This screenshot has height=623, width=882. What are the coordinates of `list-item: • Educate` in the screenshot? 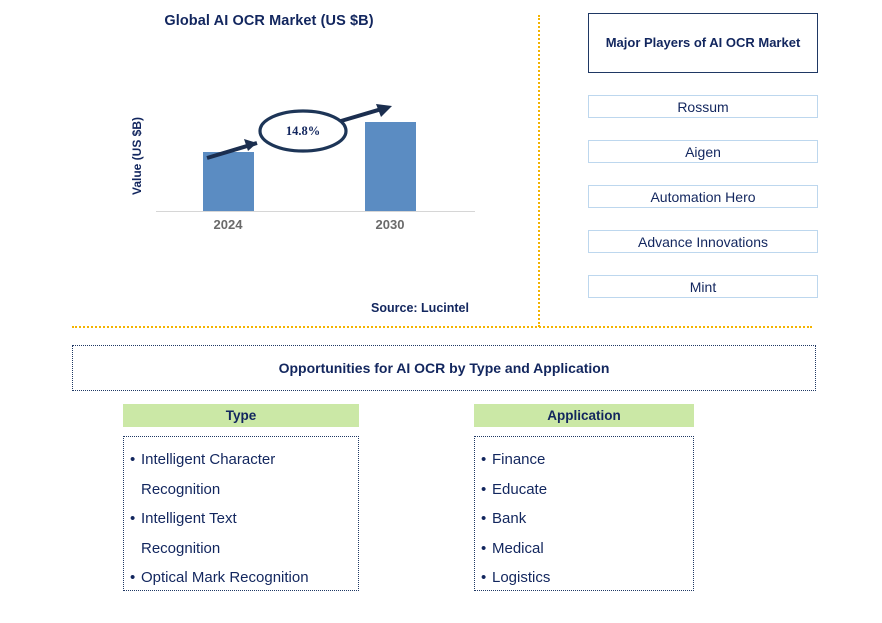 It's located at (584, 490).